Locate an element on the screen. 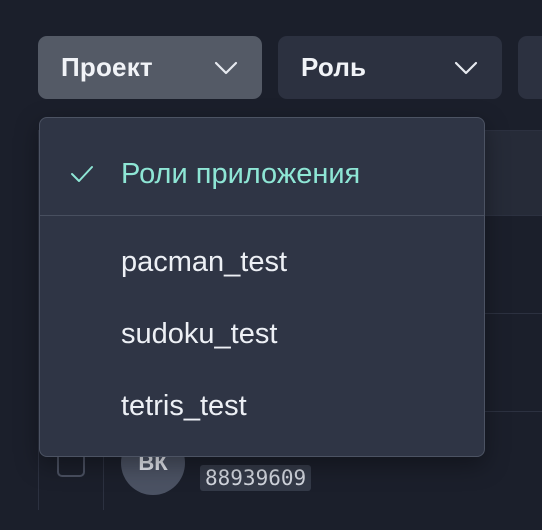 The image size is (542, 530). dropdown-option-tetris-test: tetris_test is located at coordinates (262, 406).